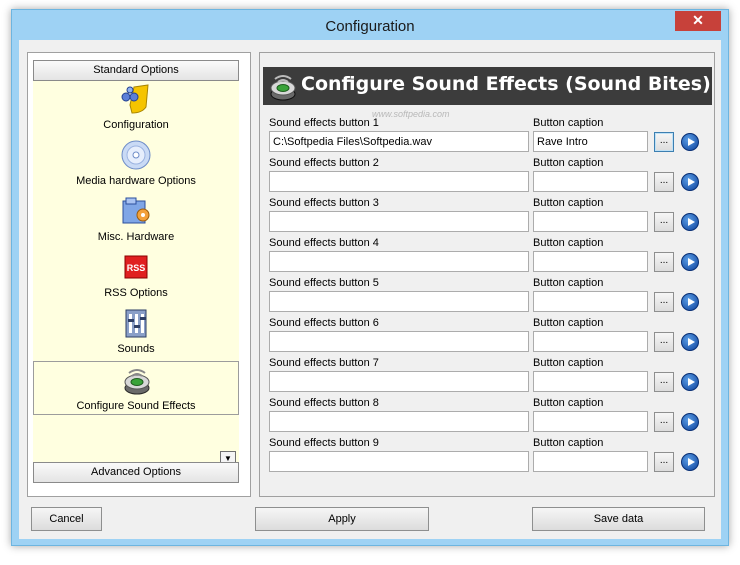 The image size is (740, 565). I want to click on sound-effect-label: Sound effects button 5, so click(324, 283).